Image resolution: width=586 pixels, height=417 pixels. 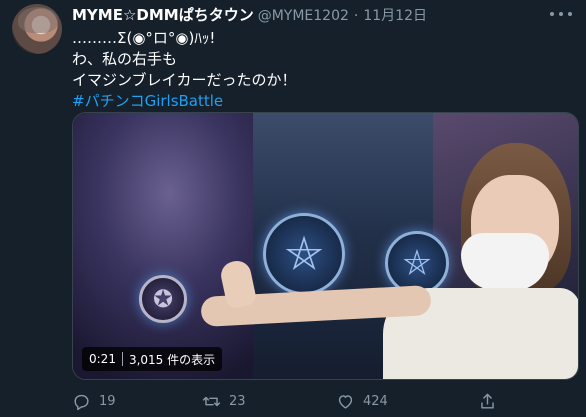 I want to click on heart-icon, so click(x=345, y=401).